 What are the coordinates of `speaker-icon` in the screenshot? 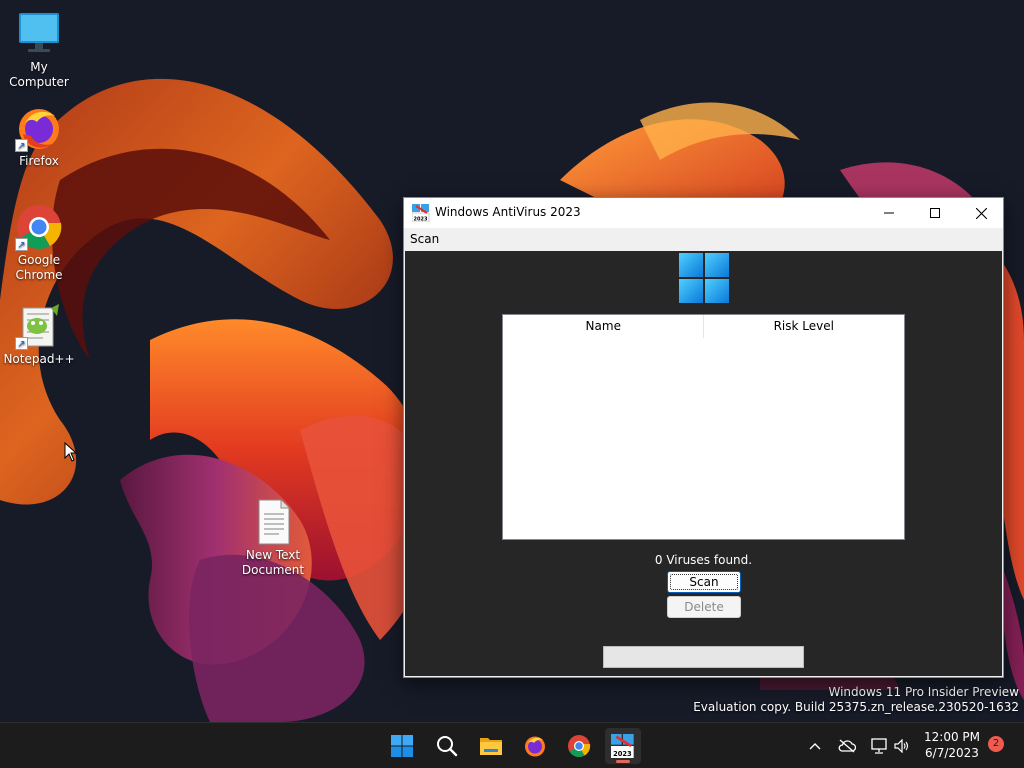 It's located at (901, 746).